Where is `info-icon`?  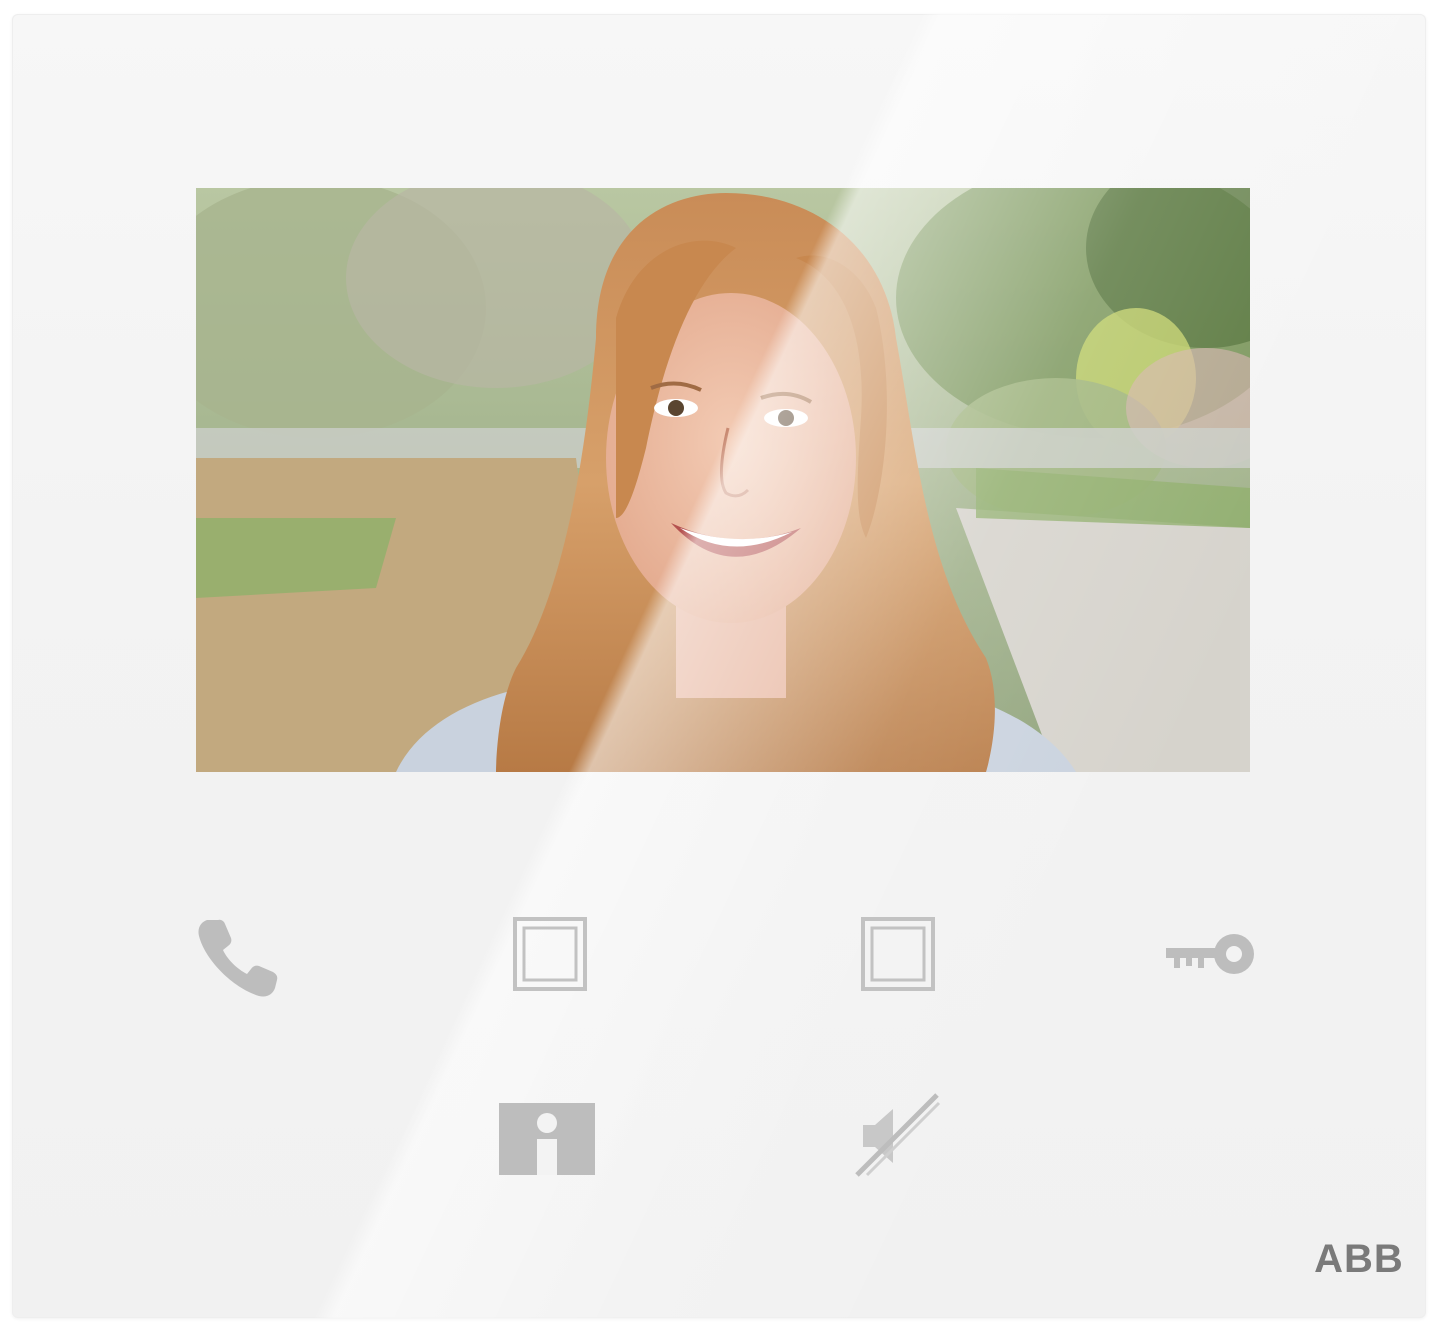
info-icon is located at coordinates (547, 1139).